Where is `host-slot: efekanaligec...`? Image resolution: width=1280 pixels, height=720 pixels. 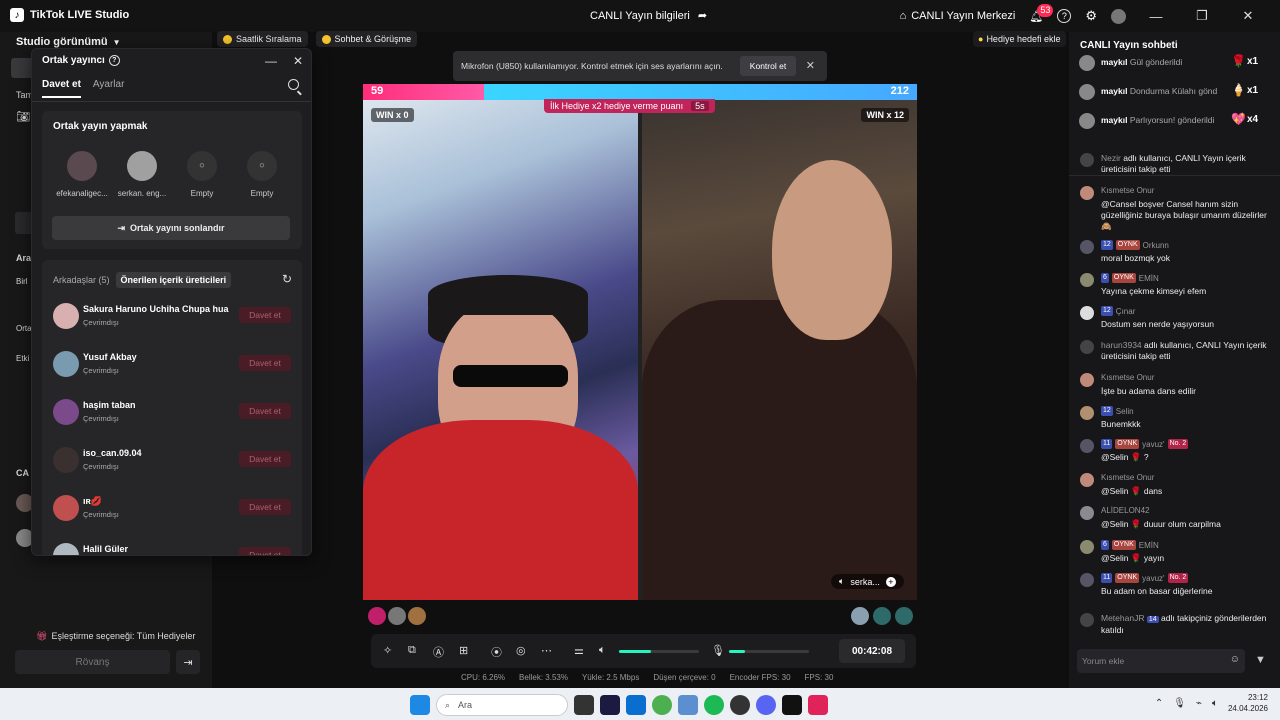
host-slot: efekanaligec... is located at coordinates (82, 174).